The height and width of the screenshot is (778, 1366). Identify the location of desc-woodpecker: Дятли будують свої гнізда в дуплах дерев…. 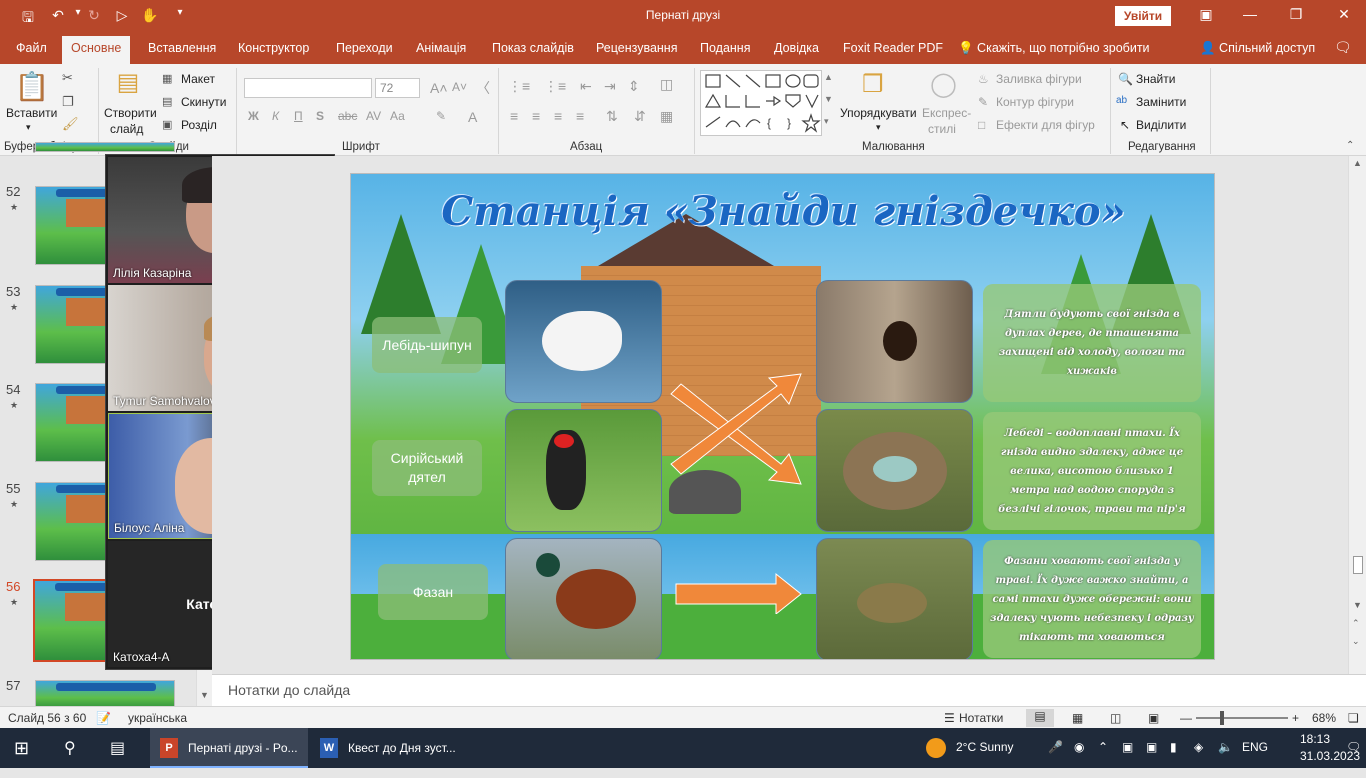
(1092, 343).